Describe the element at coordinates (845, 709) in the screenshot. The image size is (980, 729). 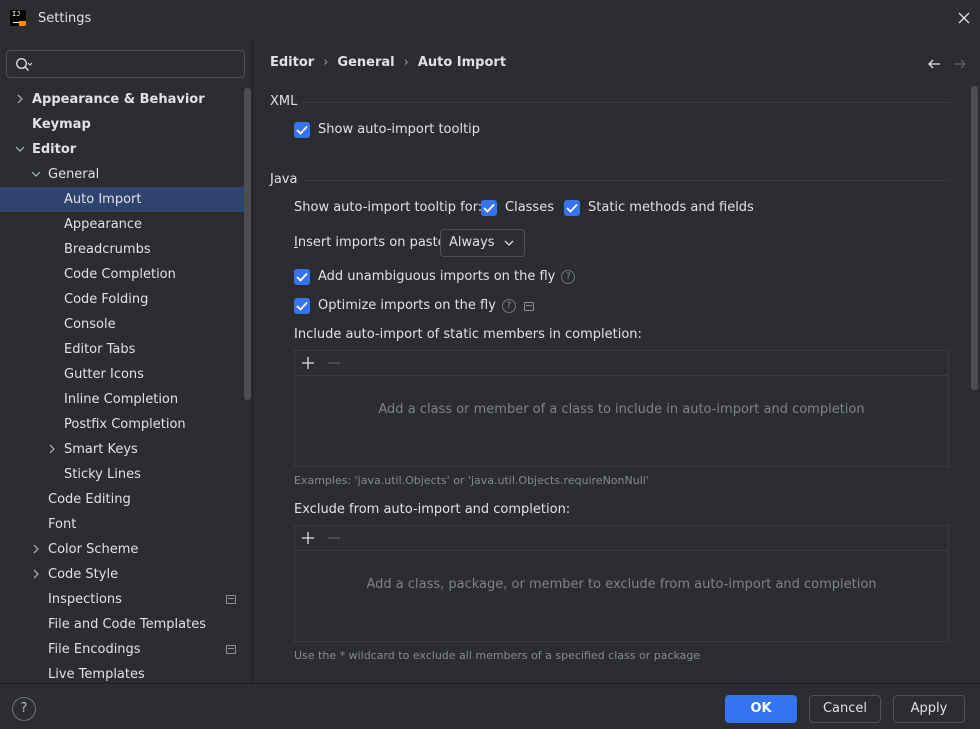
I see `cancel-button: Cancel` at that location.